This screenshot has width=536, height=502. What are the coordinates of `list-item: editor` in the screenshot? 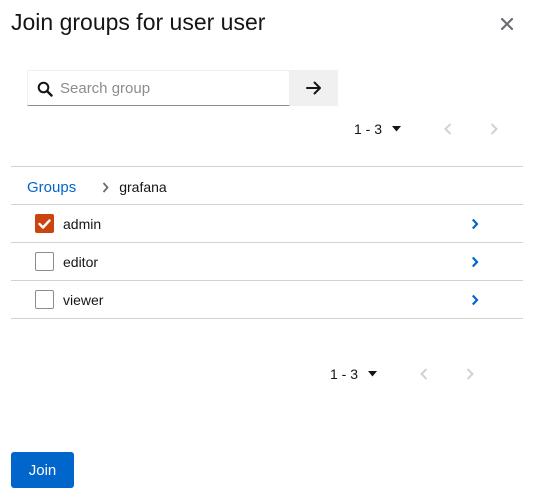 It's located at (267, 262).